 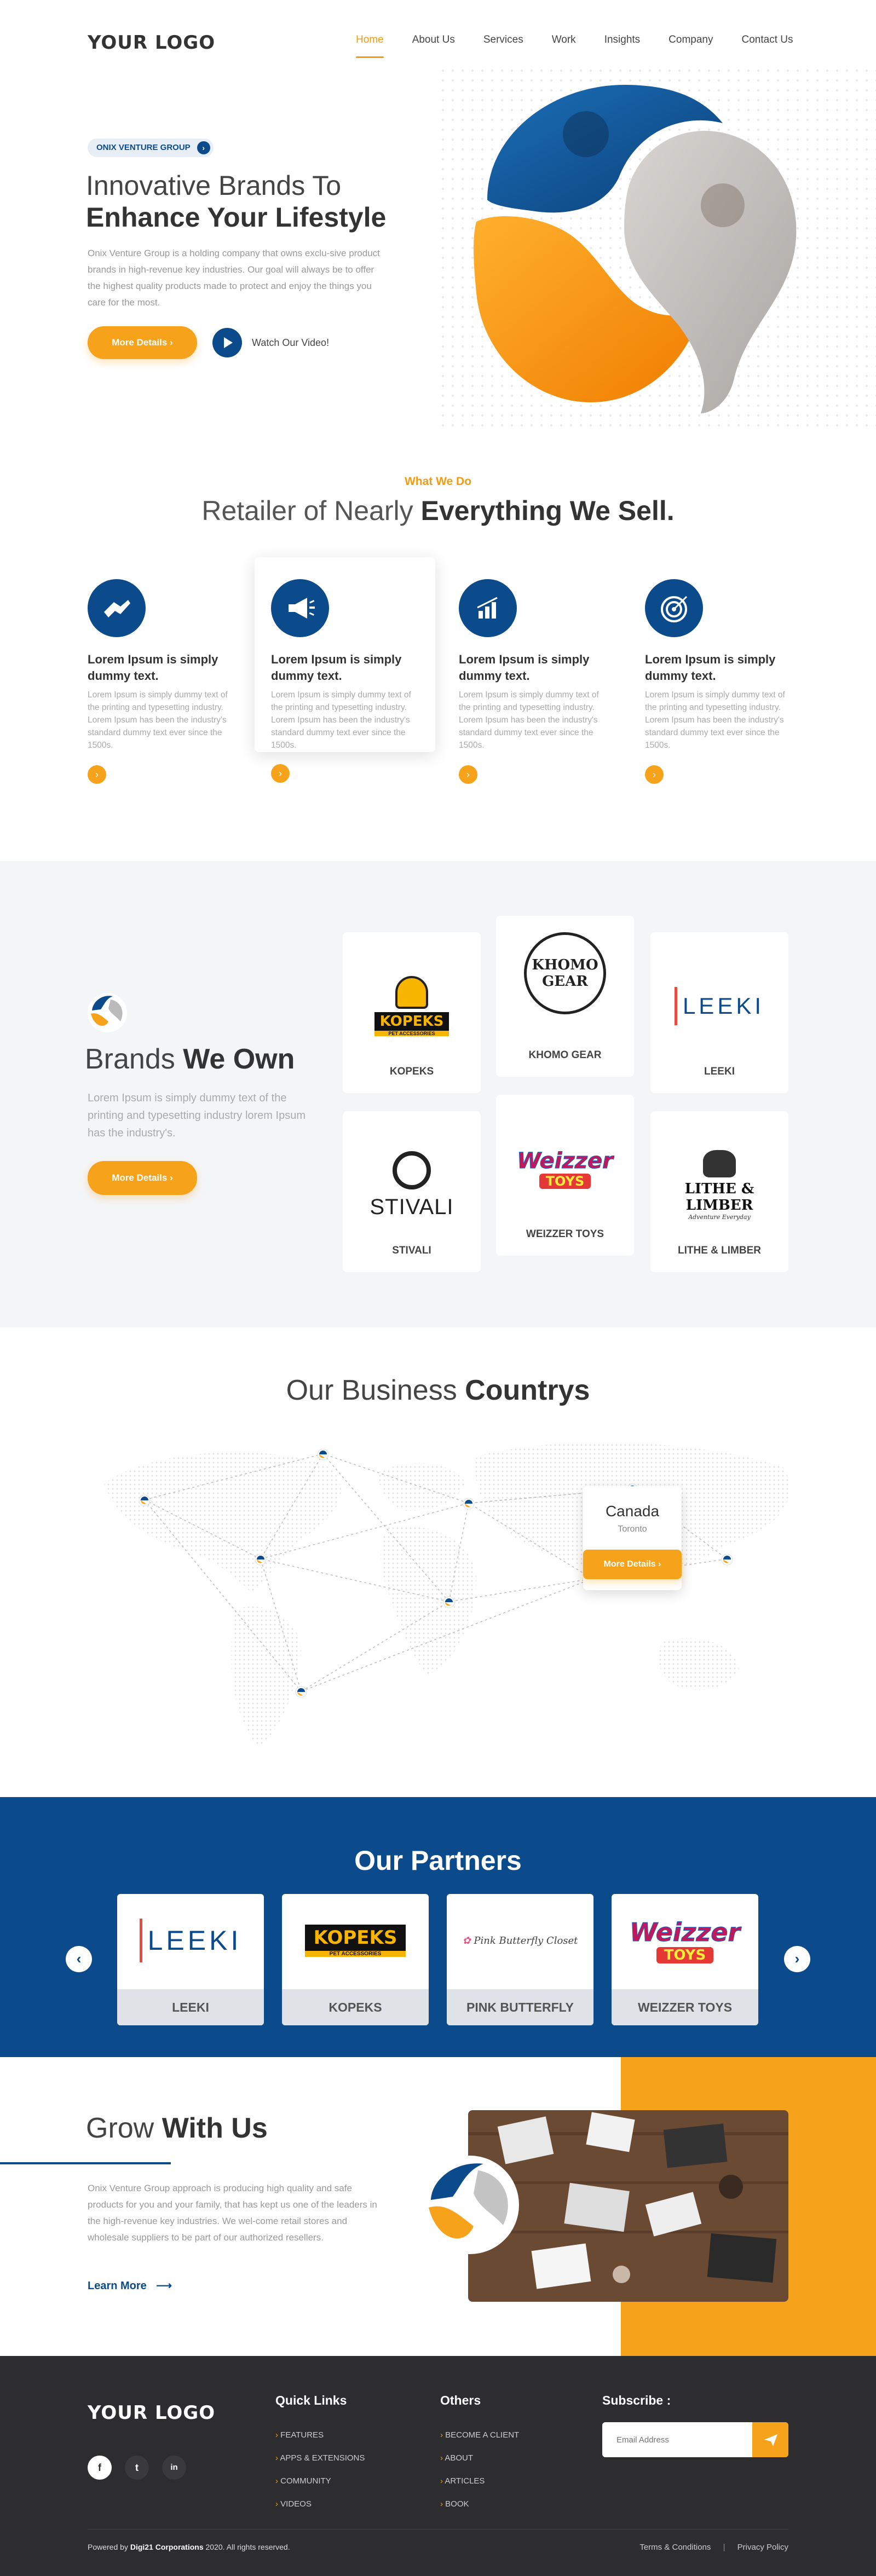 What do you see at coordinates (320, 2482) in the screenshot?
I see `footer-link: COMMUNITY` at bounding box center [320, 2482].